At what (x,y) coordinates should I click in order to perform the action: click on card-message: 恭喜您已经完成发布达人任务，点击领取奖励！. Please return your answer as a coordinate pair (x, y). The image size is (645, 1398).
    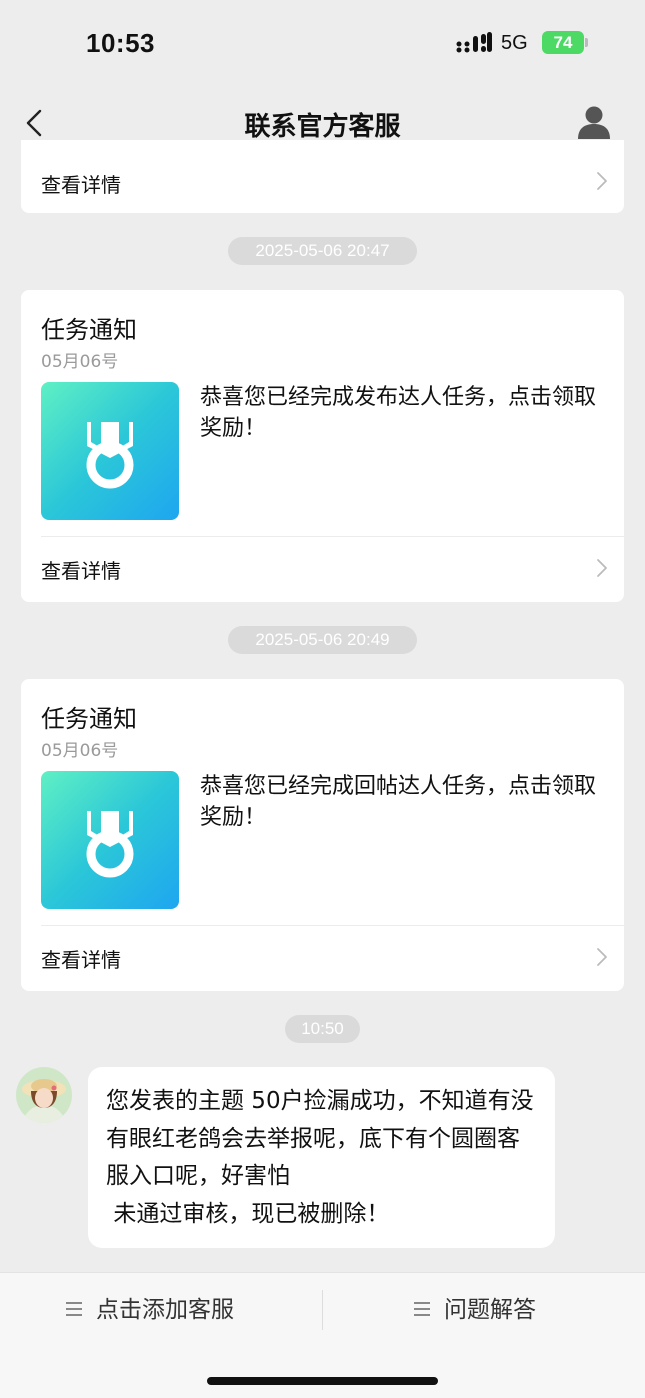
    Looking at the image, I should click on (398, 413).